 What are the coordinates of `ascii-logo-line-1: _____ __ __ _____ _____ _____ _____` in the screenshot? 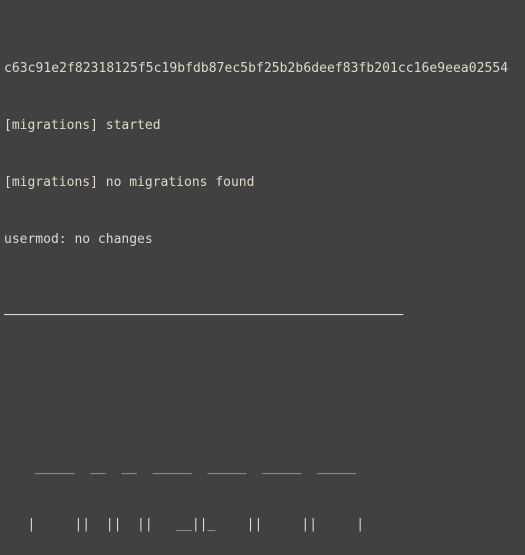 It's located at (180, 467).